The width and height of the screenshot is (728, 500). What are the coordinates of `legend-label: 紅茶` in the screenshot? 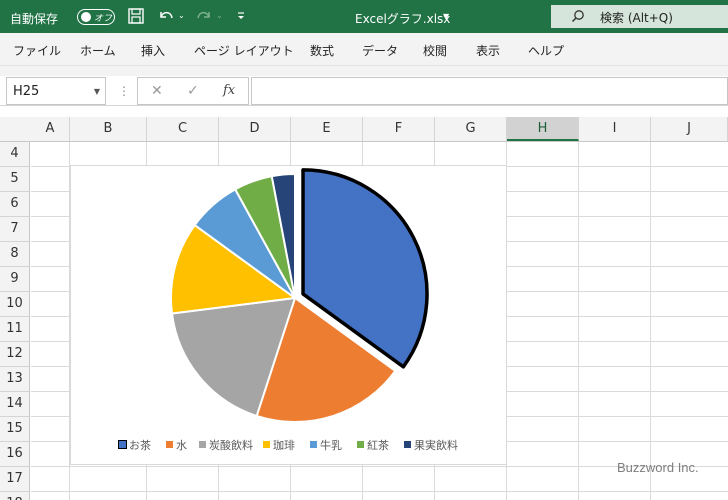 It's located at (378, 445).